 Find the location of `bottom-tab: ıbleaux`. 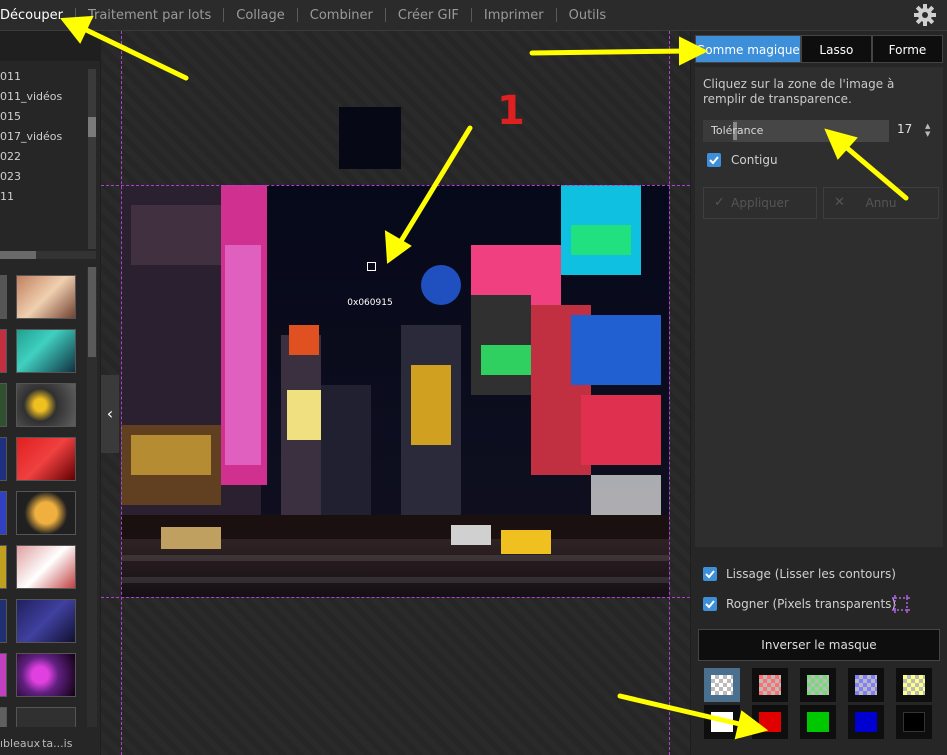

bottom-tab: ıbleaux is located at coordinates (21, 745).